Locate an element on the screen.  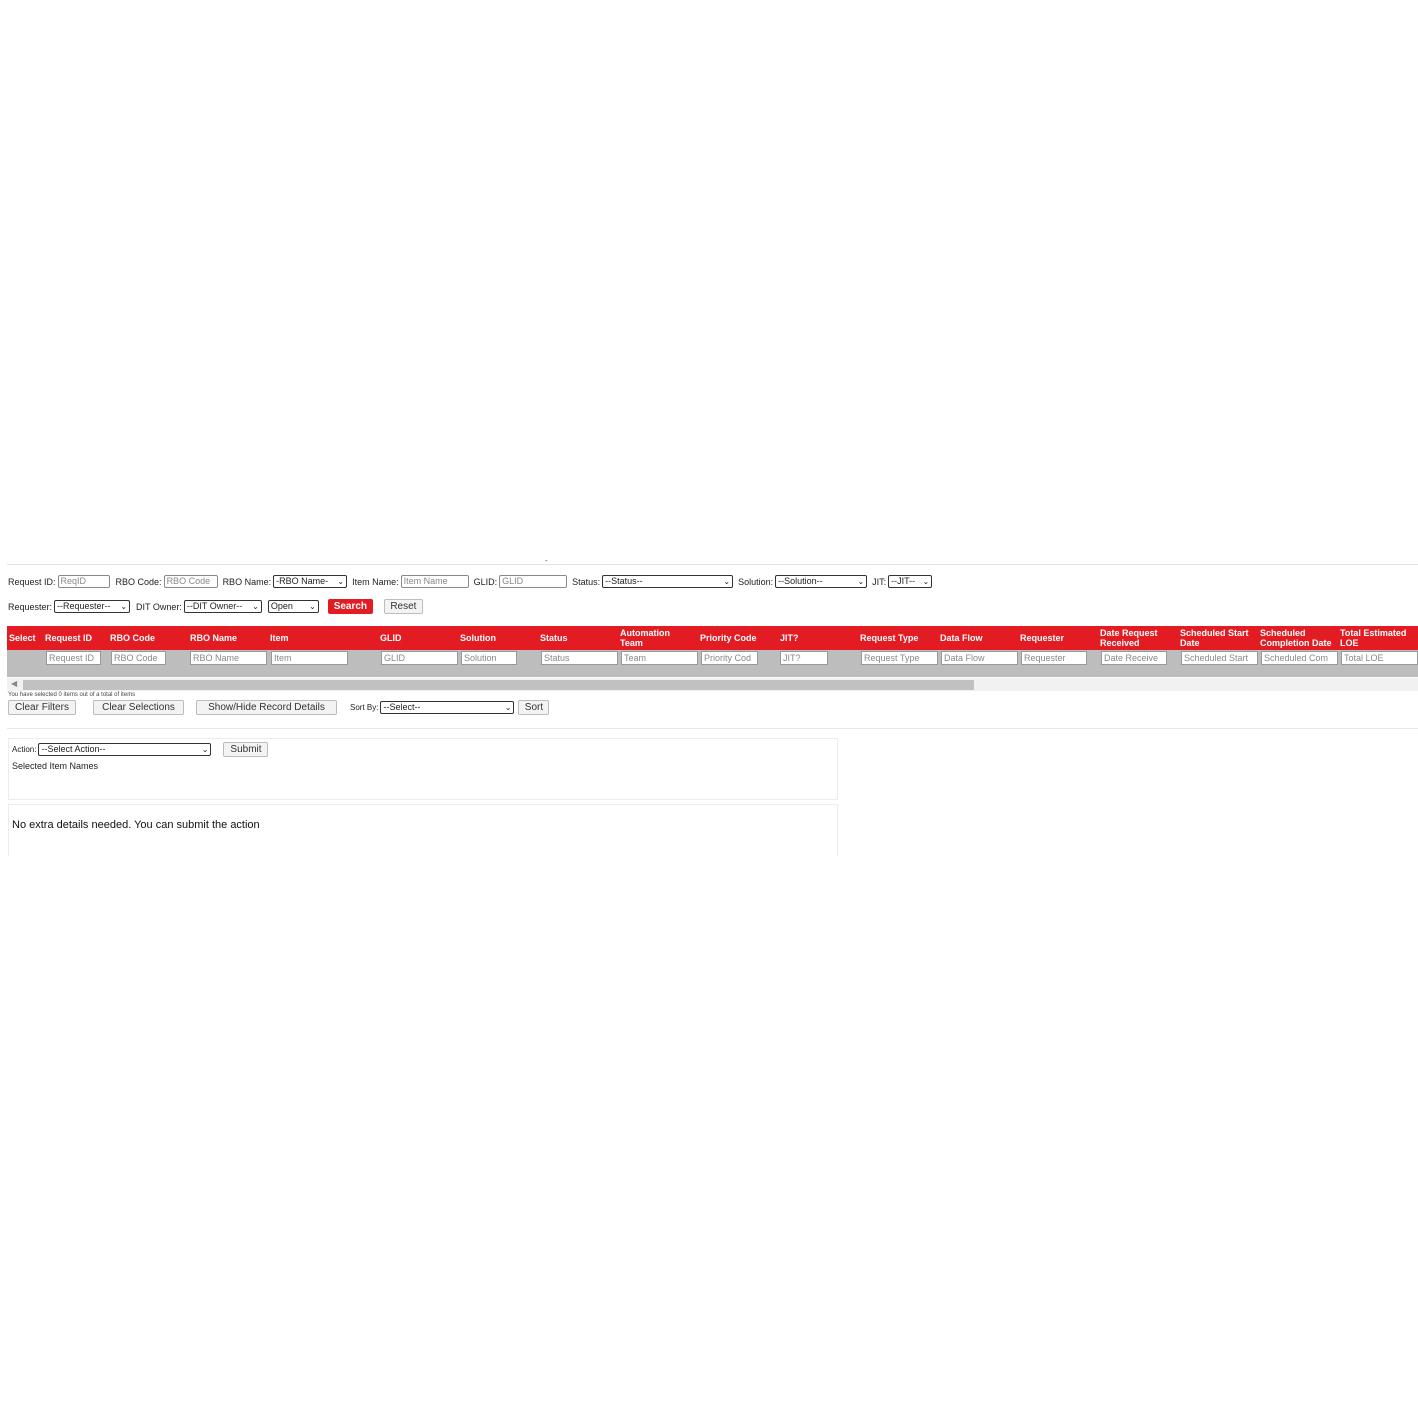
filter-total-loe-input: Total LOE is located at coordinates (1379, 658).